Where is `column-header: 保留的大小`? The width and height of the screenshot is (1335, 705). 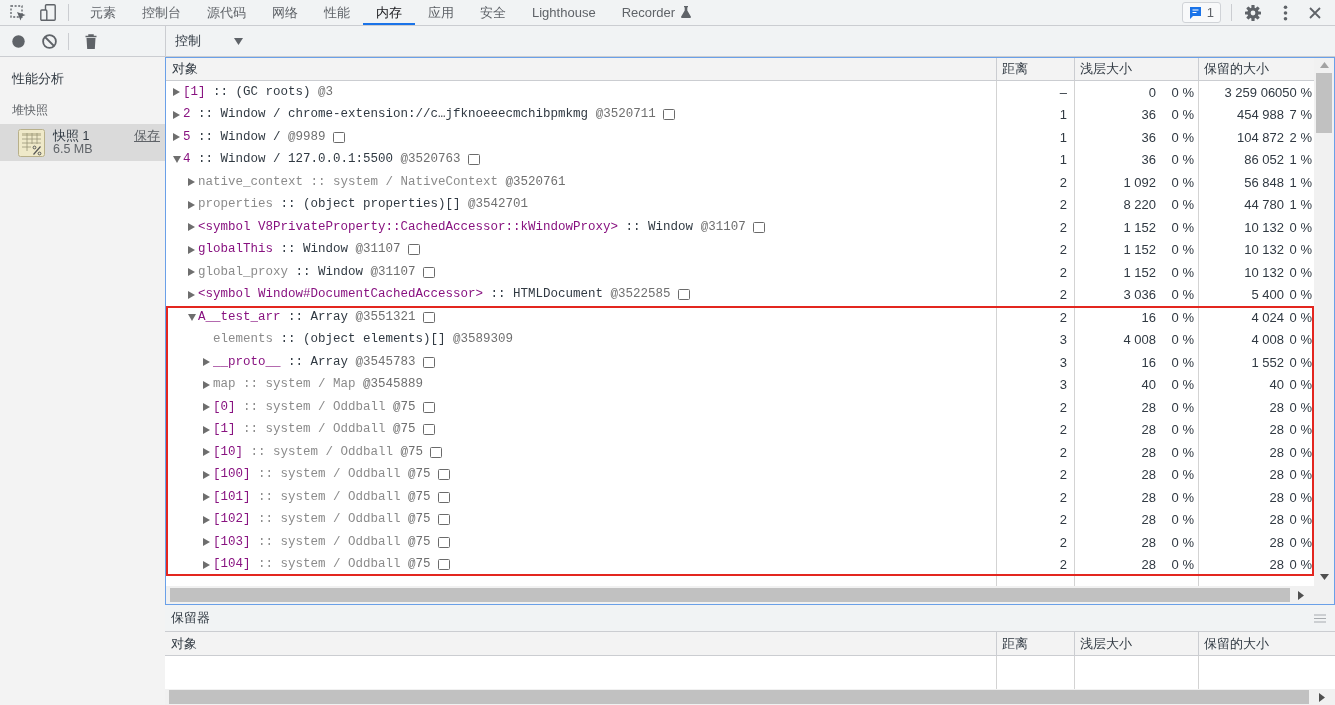 column-header: 保留的大小 is located at coordinates (1266, 643).